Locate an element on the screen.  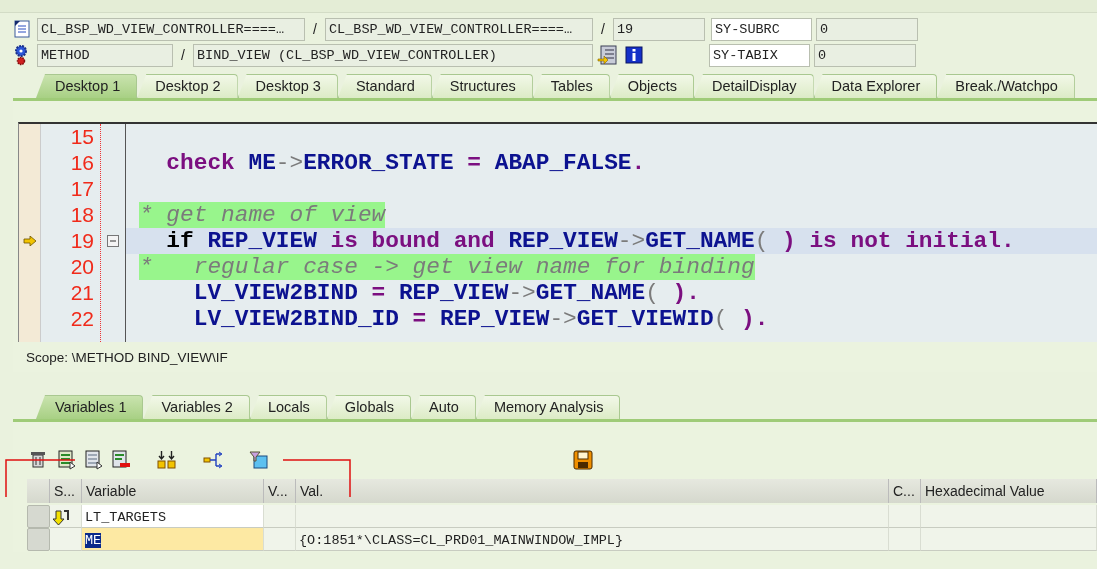
tab: Data Explorer is located at coordinates (875, 86).